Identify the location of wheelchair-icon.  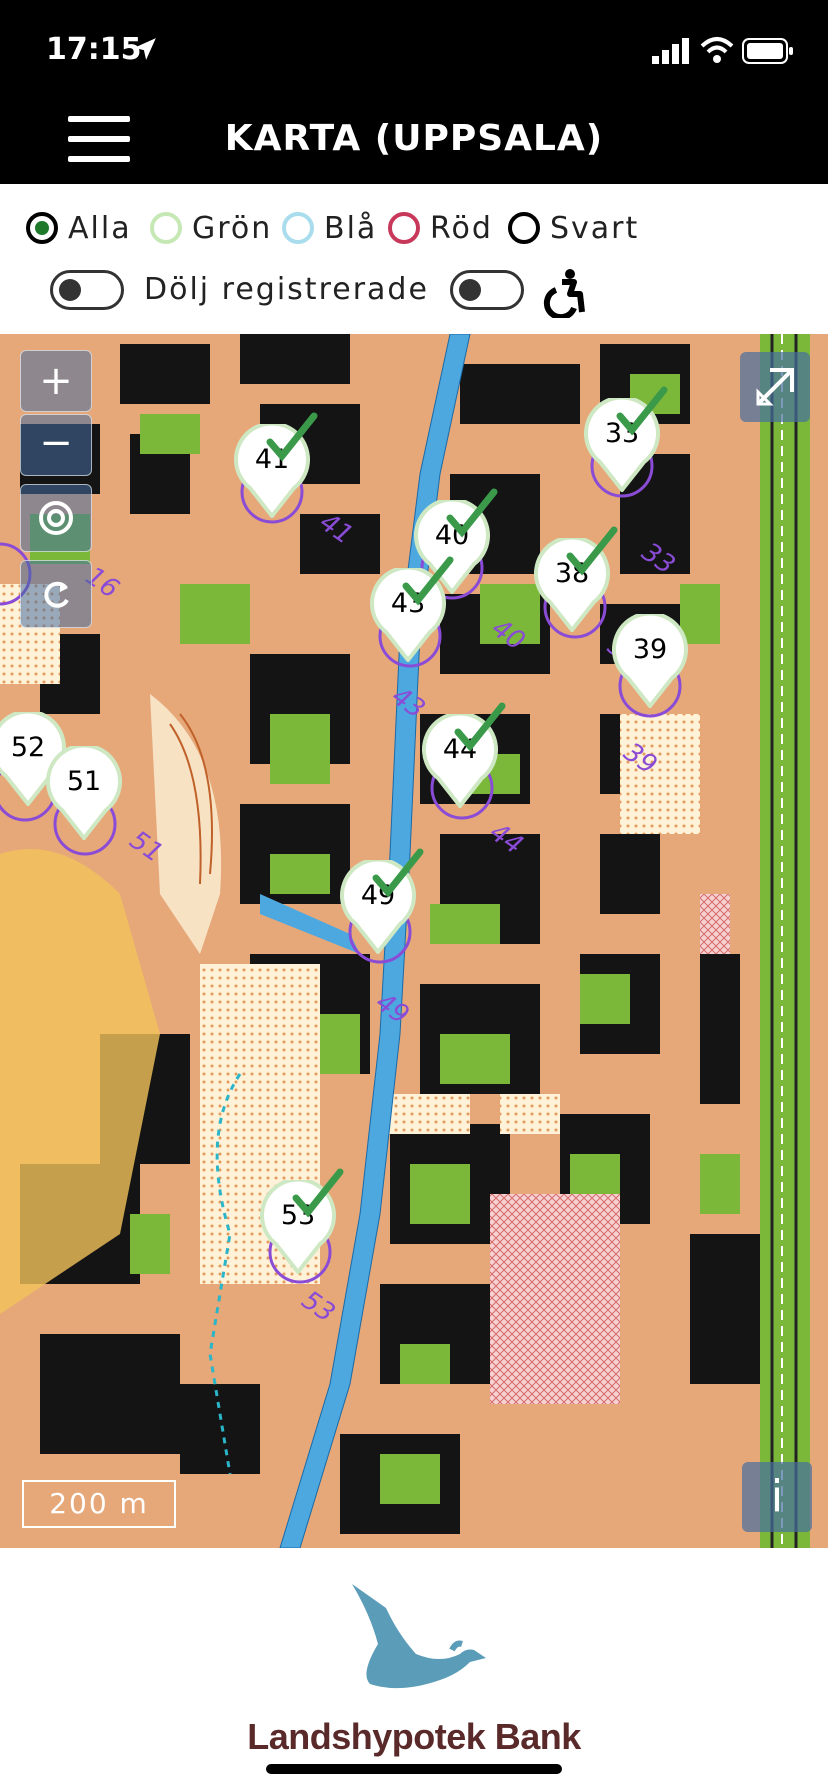
(564, 293).